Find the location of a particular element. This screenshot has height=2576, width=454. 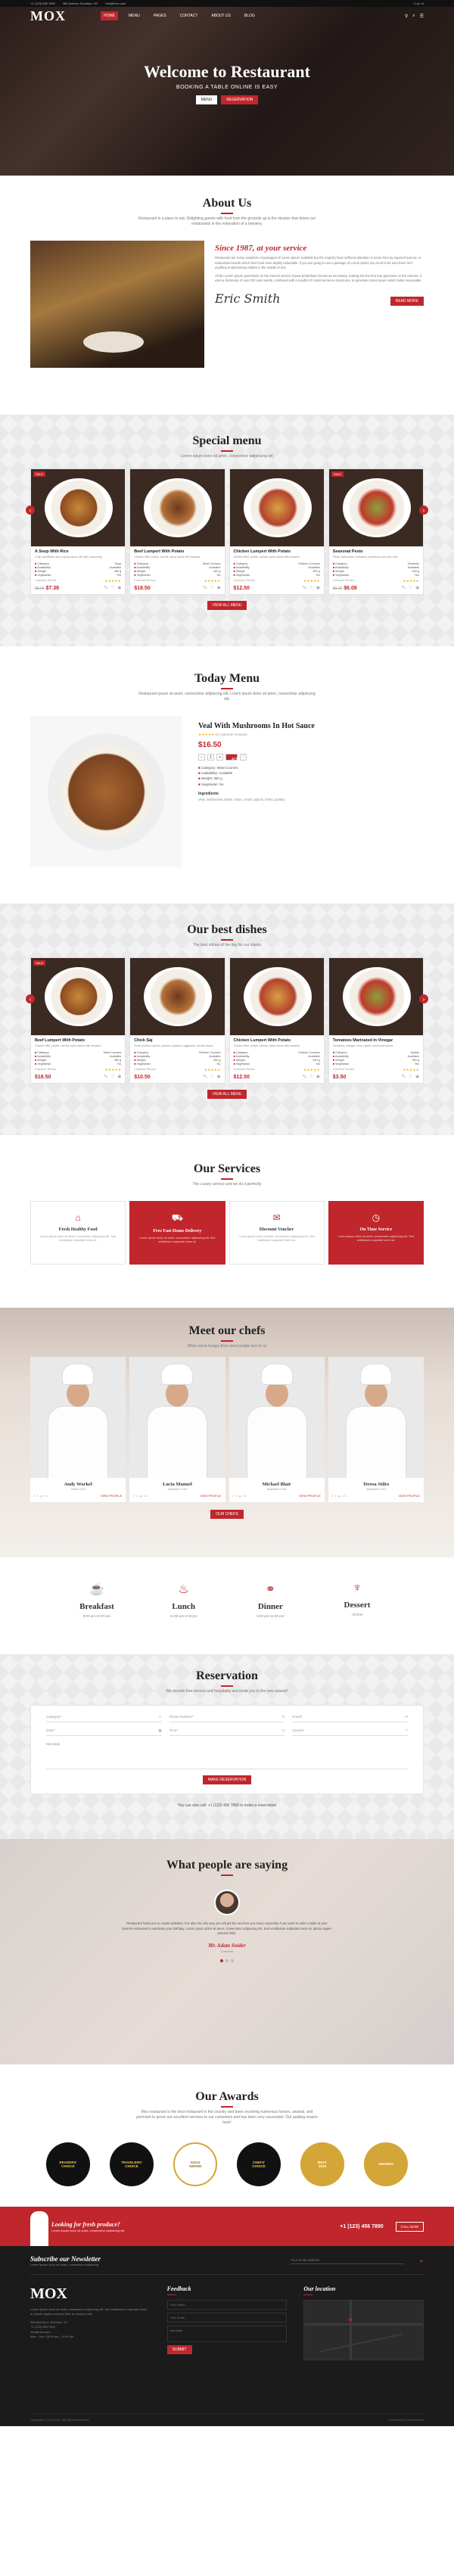

dish-name: A Soup With Rice is located at coordinates (78, 551).